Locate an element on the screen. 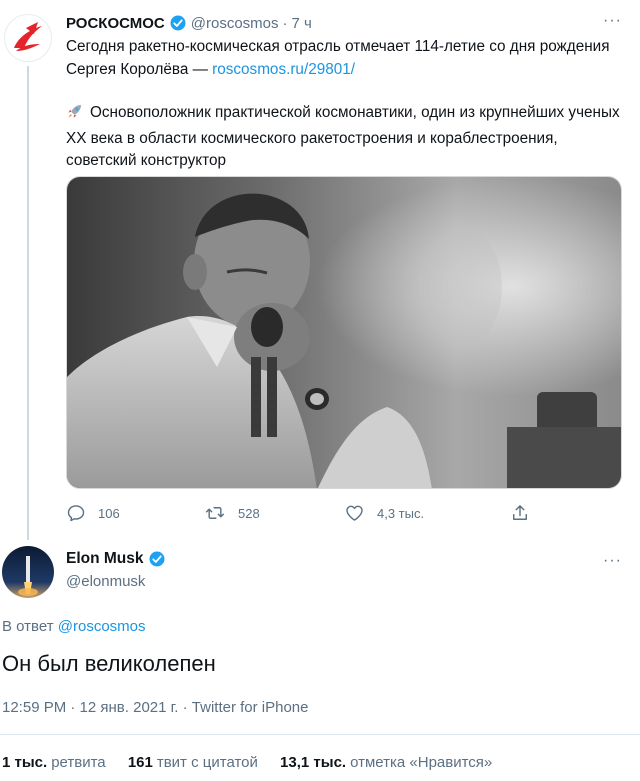 Image resolution: width=640 pixels, height=781 pixels. divider is located at coordinates (320, 734).